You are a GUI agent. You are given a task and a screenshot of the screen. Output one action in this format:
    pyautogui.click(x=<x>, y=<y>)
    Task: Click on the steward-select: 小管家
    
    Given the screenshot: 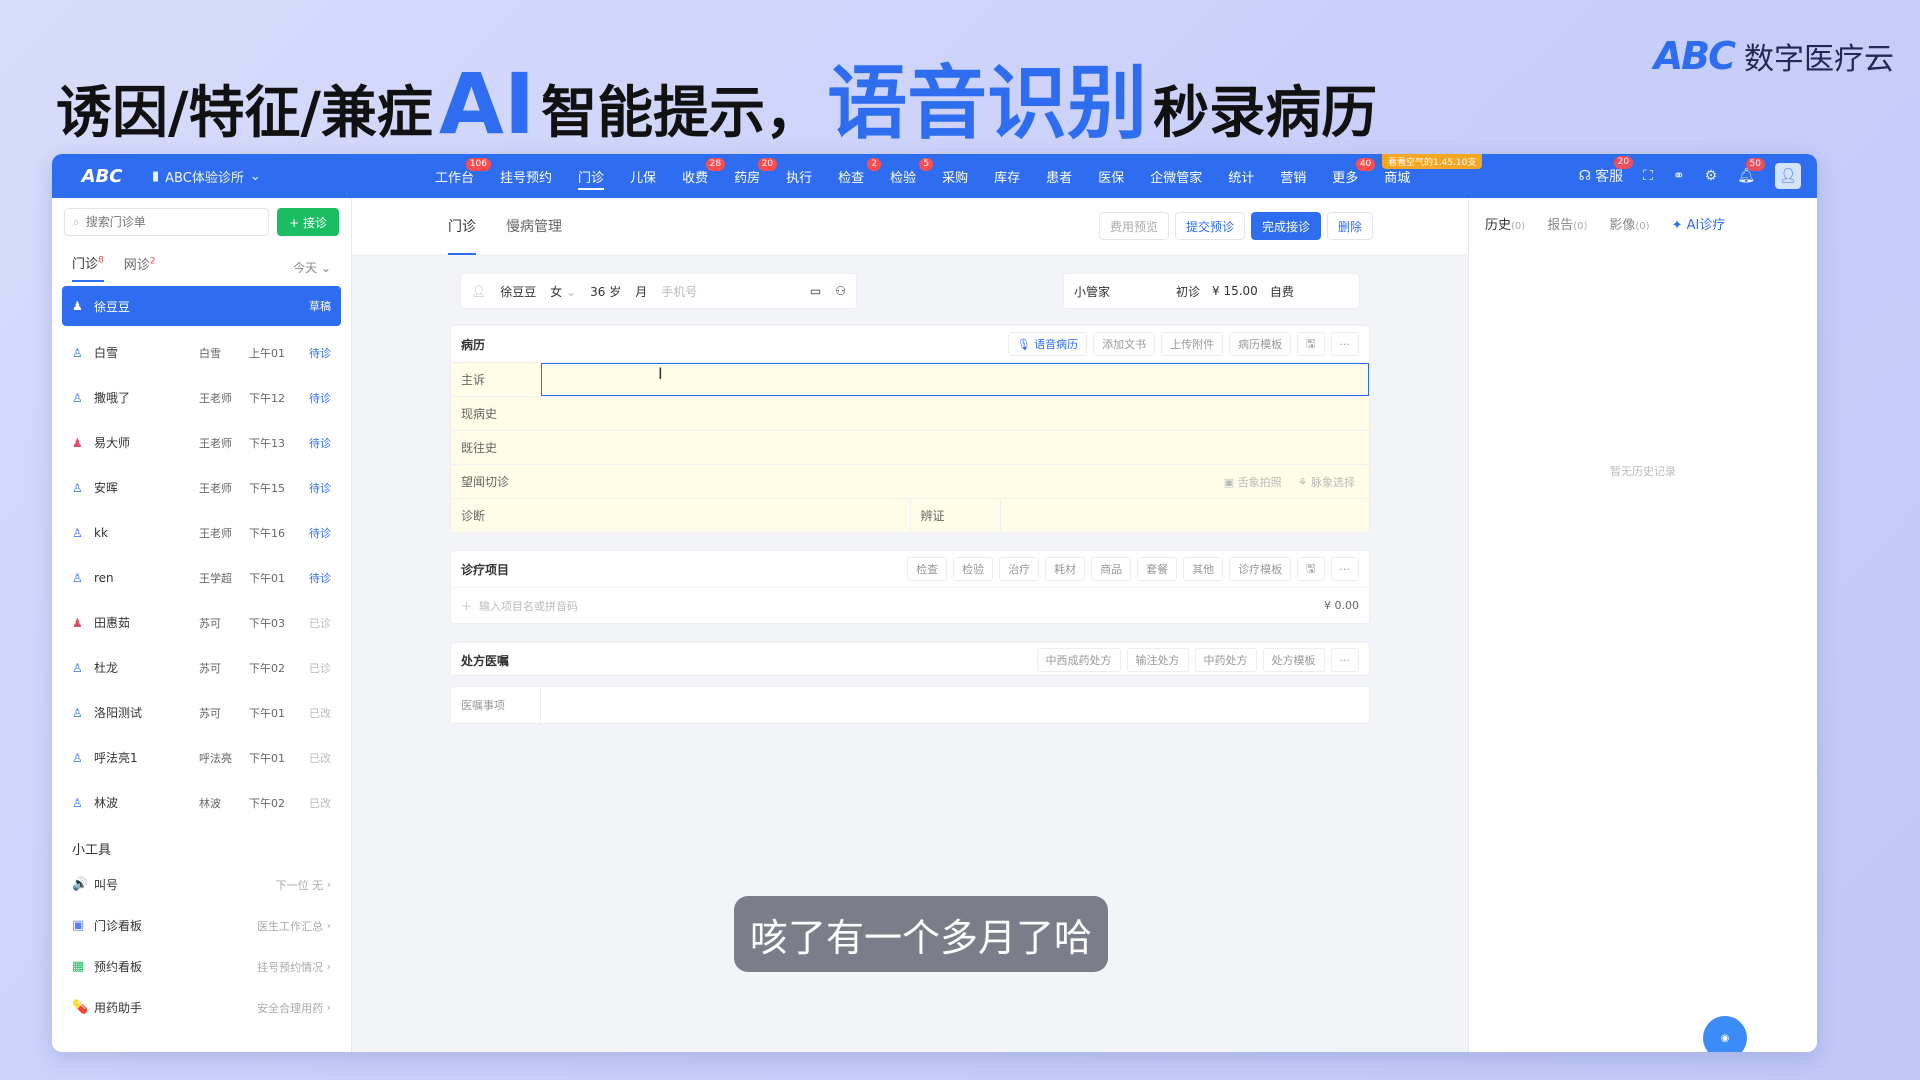 What is the action you would take?
    pyautogui.click(x=1119, y=291)
    